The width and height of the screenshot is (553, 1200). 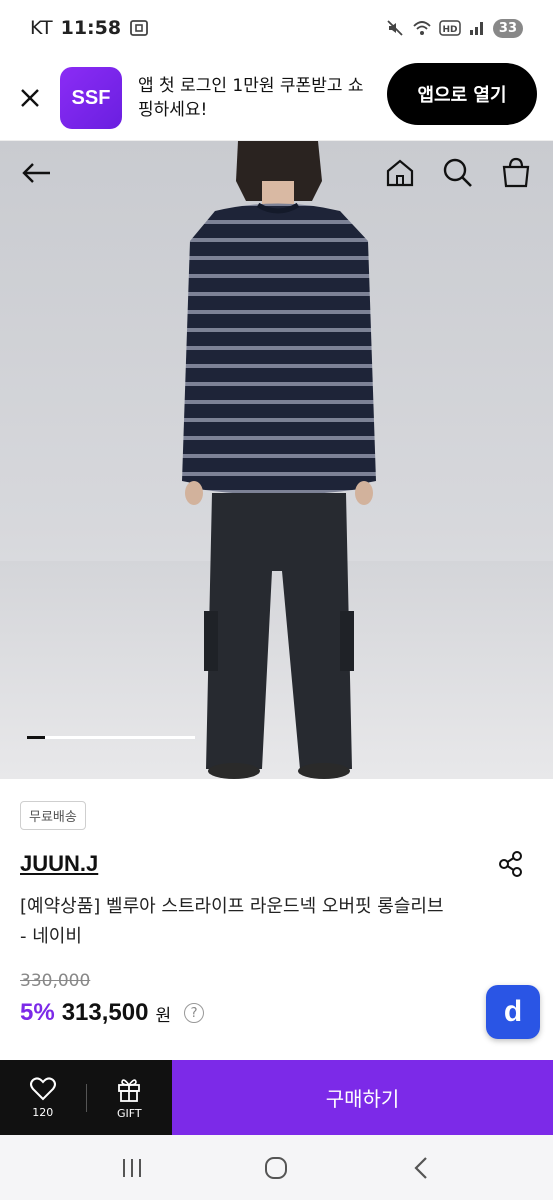 I want to click on home-button, so click(x=400, y=173).